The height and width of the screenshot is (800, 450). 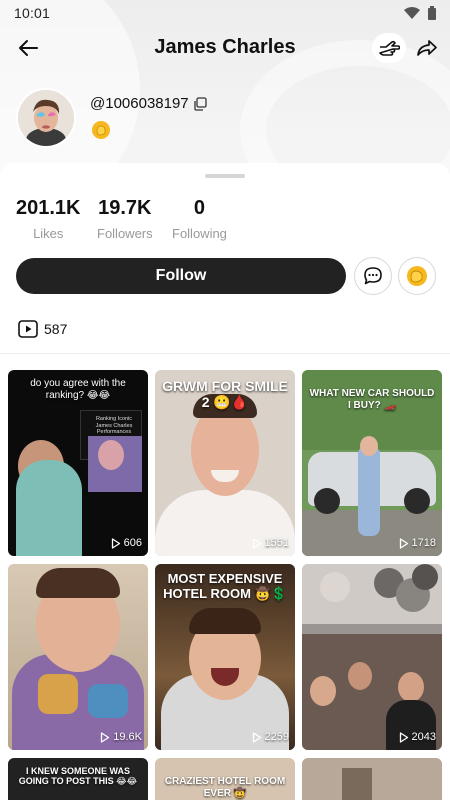 I want to click on chat-bubble-icon, so click(x=373, y=276).